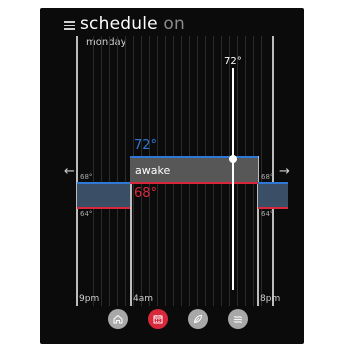  What do you see at coordinates (270, 299) in the screenshot?
I see `time-8pm: 8pm` at bounding box center [270, 299].